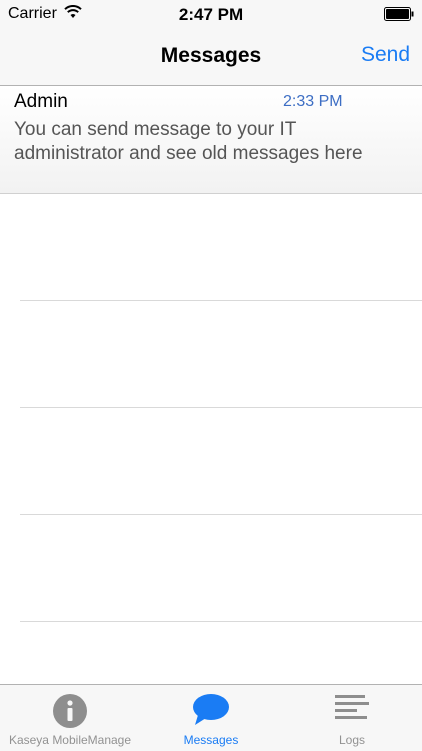 This screenshot has width=422, height=751. What do you see at coordinates (70, 711) in the screenshot?
I see `info-icon` at bounding box center [70, 711].